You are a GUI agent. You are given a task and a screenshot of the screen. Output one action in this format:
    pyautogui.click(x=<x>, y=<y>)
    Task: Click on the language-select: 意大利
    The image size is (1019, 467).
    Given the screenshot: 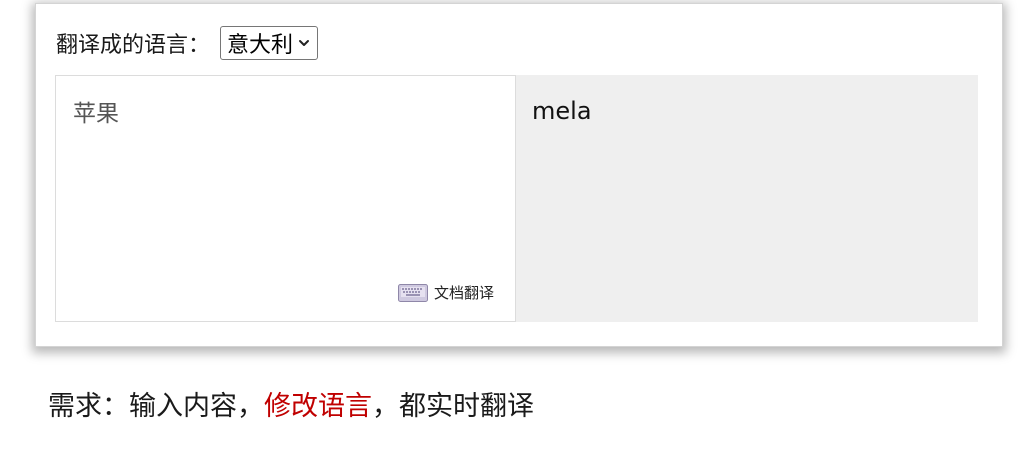 What is the action you would take?
    pyautogui.click(x=269, y=43)
    